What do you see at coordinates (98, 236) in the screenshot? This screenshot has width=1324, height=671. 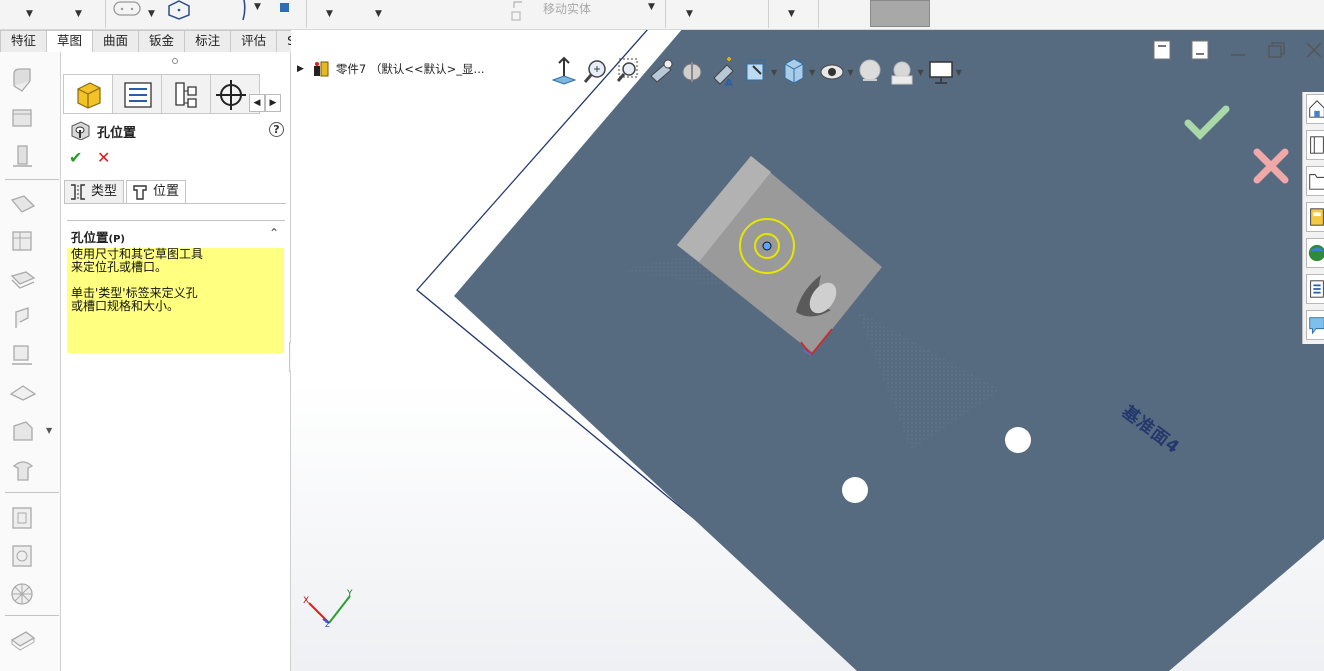 I see `section-title: 孔位置(P)` at bounding box center [98, 236].